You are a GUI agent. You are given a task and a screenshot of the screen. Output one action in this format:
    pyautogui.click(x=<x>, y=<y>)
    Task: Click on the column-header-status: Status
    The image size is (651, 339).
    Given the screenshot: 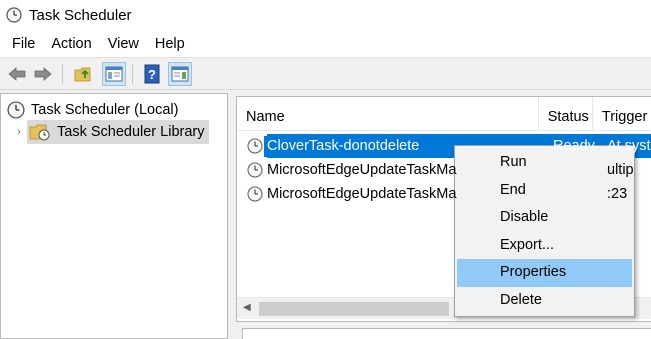 What is the action you would take?
    pyautogui.click(x=566, y=114)
    